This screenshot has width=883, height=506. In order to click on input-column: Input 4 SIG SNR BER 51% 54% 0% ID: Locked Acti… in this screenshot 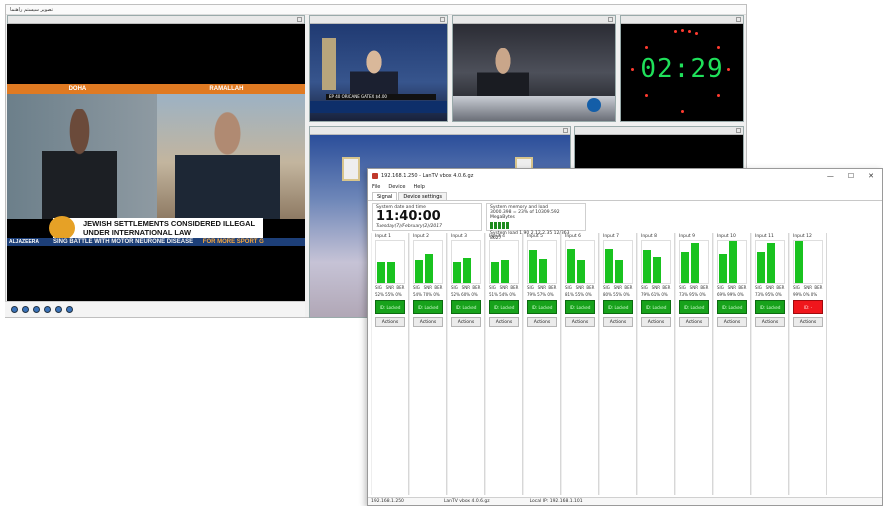, I will do `click(504, 364)`.